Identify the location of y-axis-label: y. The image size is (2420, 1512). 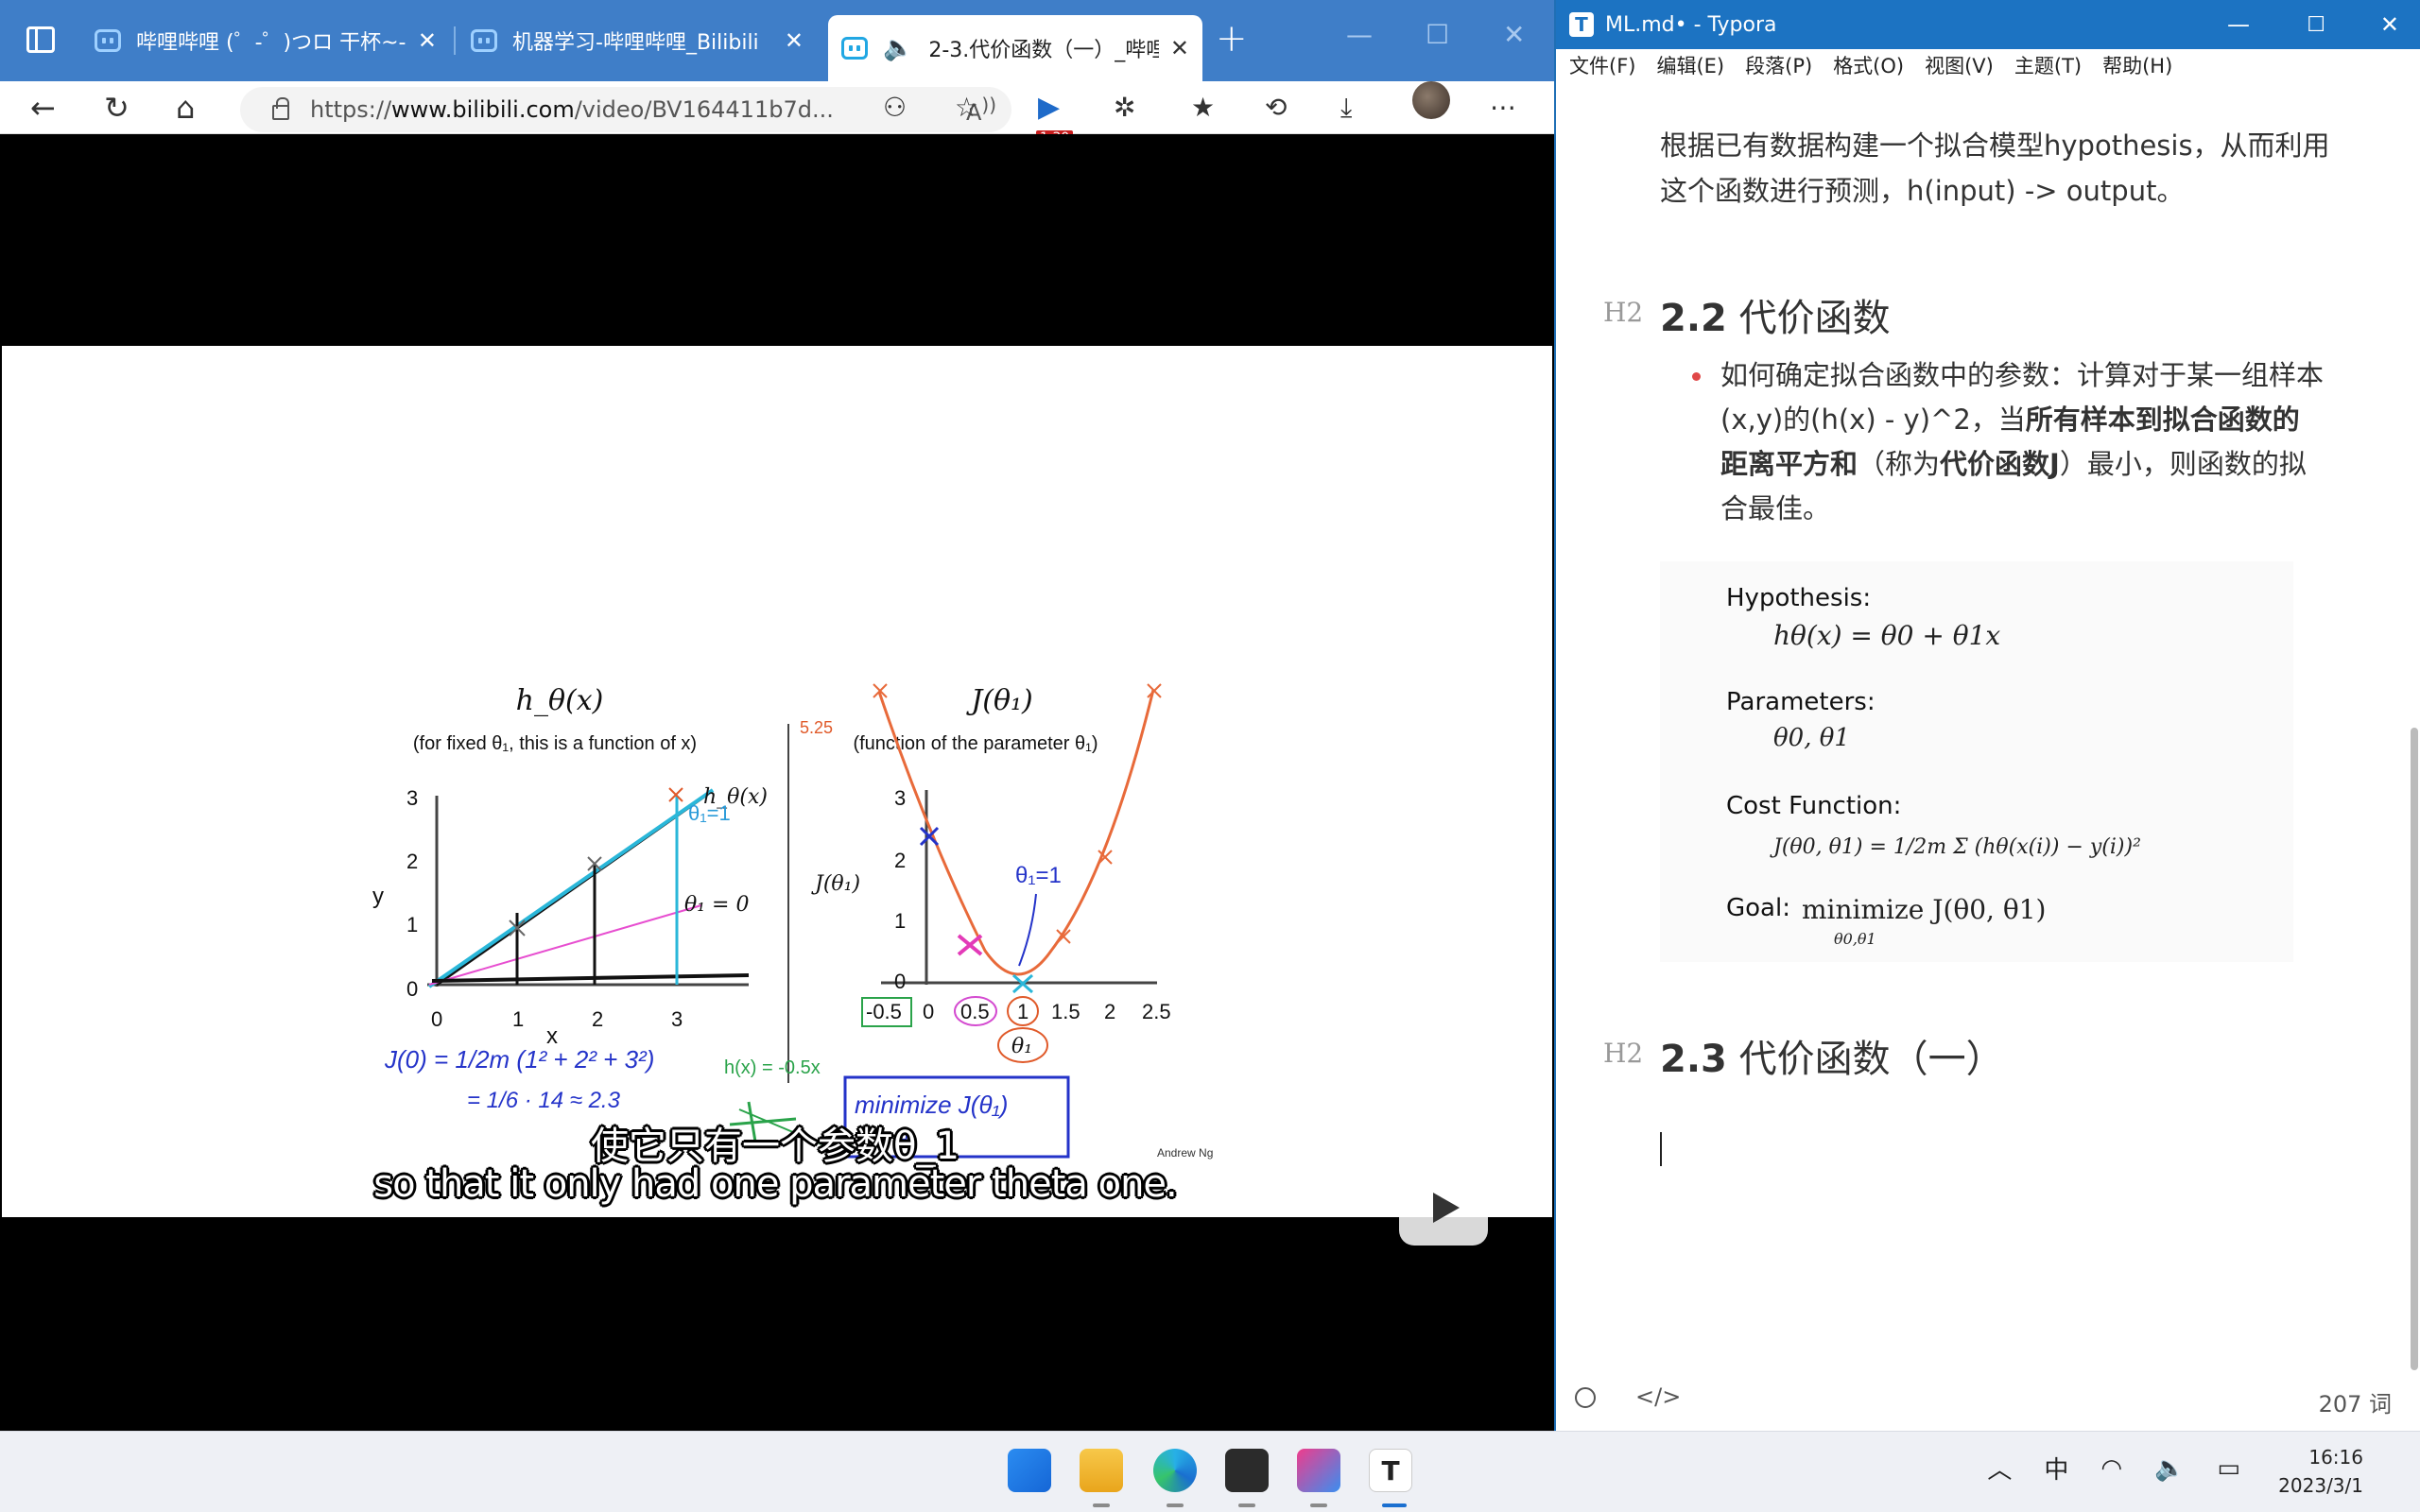
(378, 896).